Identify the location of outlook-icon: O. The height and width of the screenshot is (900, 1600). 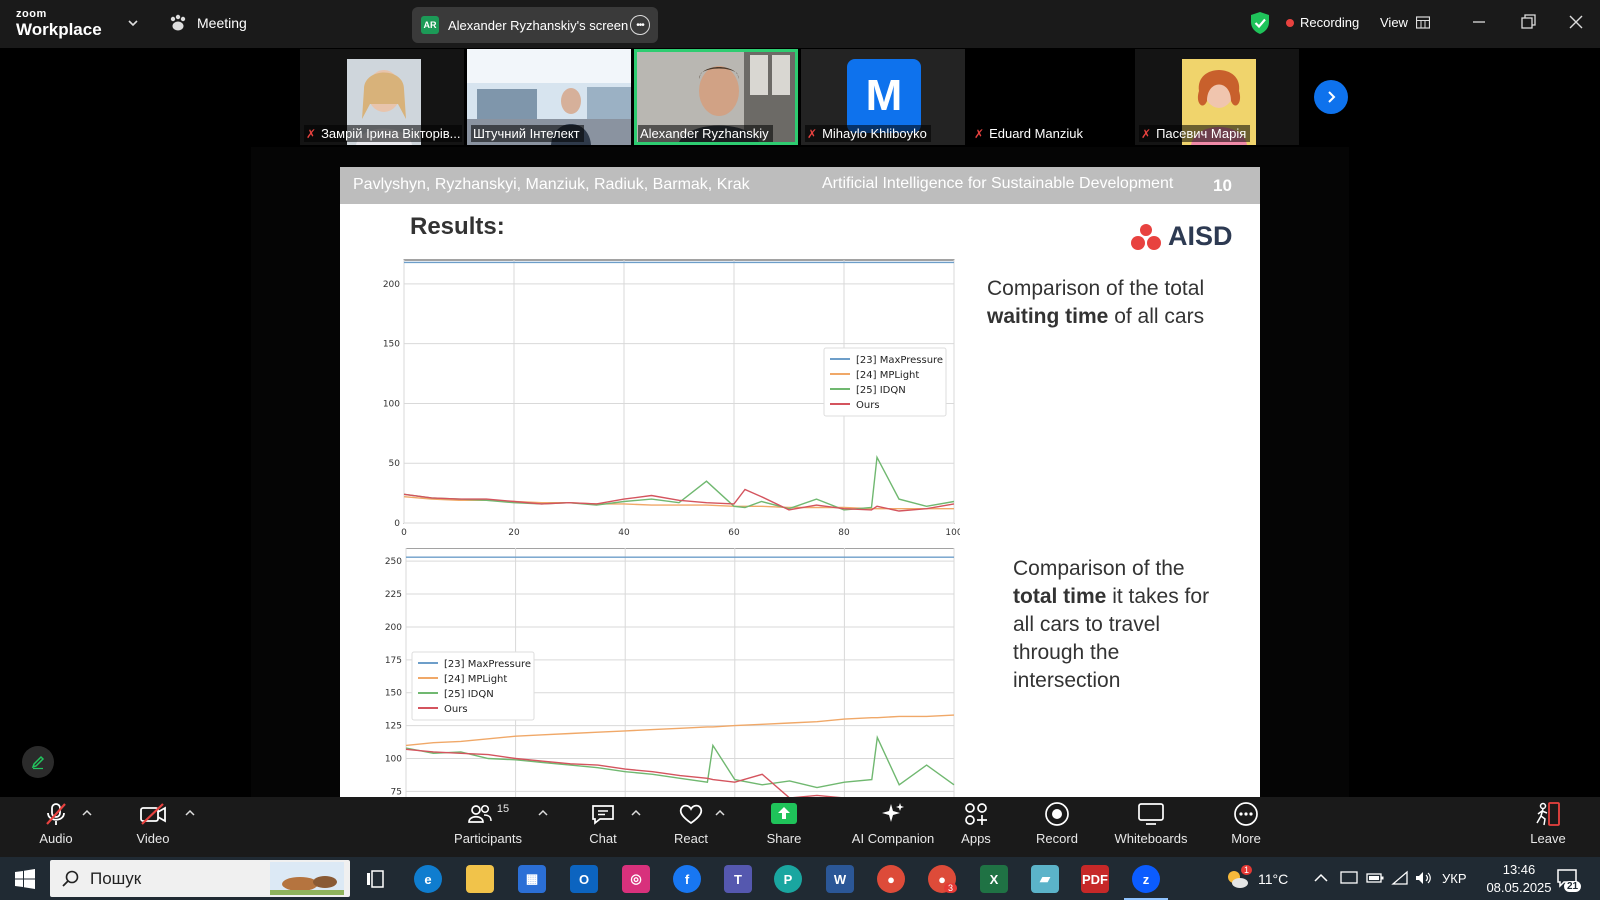
(584, 879).